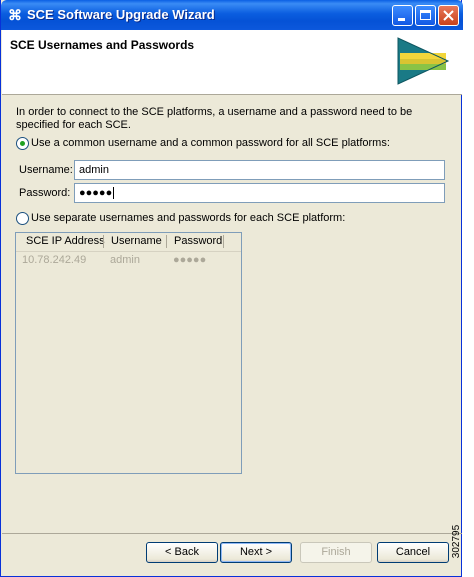 The height and width of the screenshot is (577, 474). Describe the element at coordinates (54, 260) in the screenshot. I see `cell-ip: 10.78.242.49` at that location.